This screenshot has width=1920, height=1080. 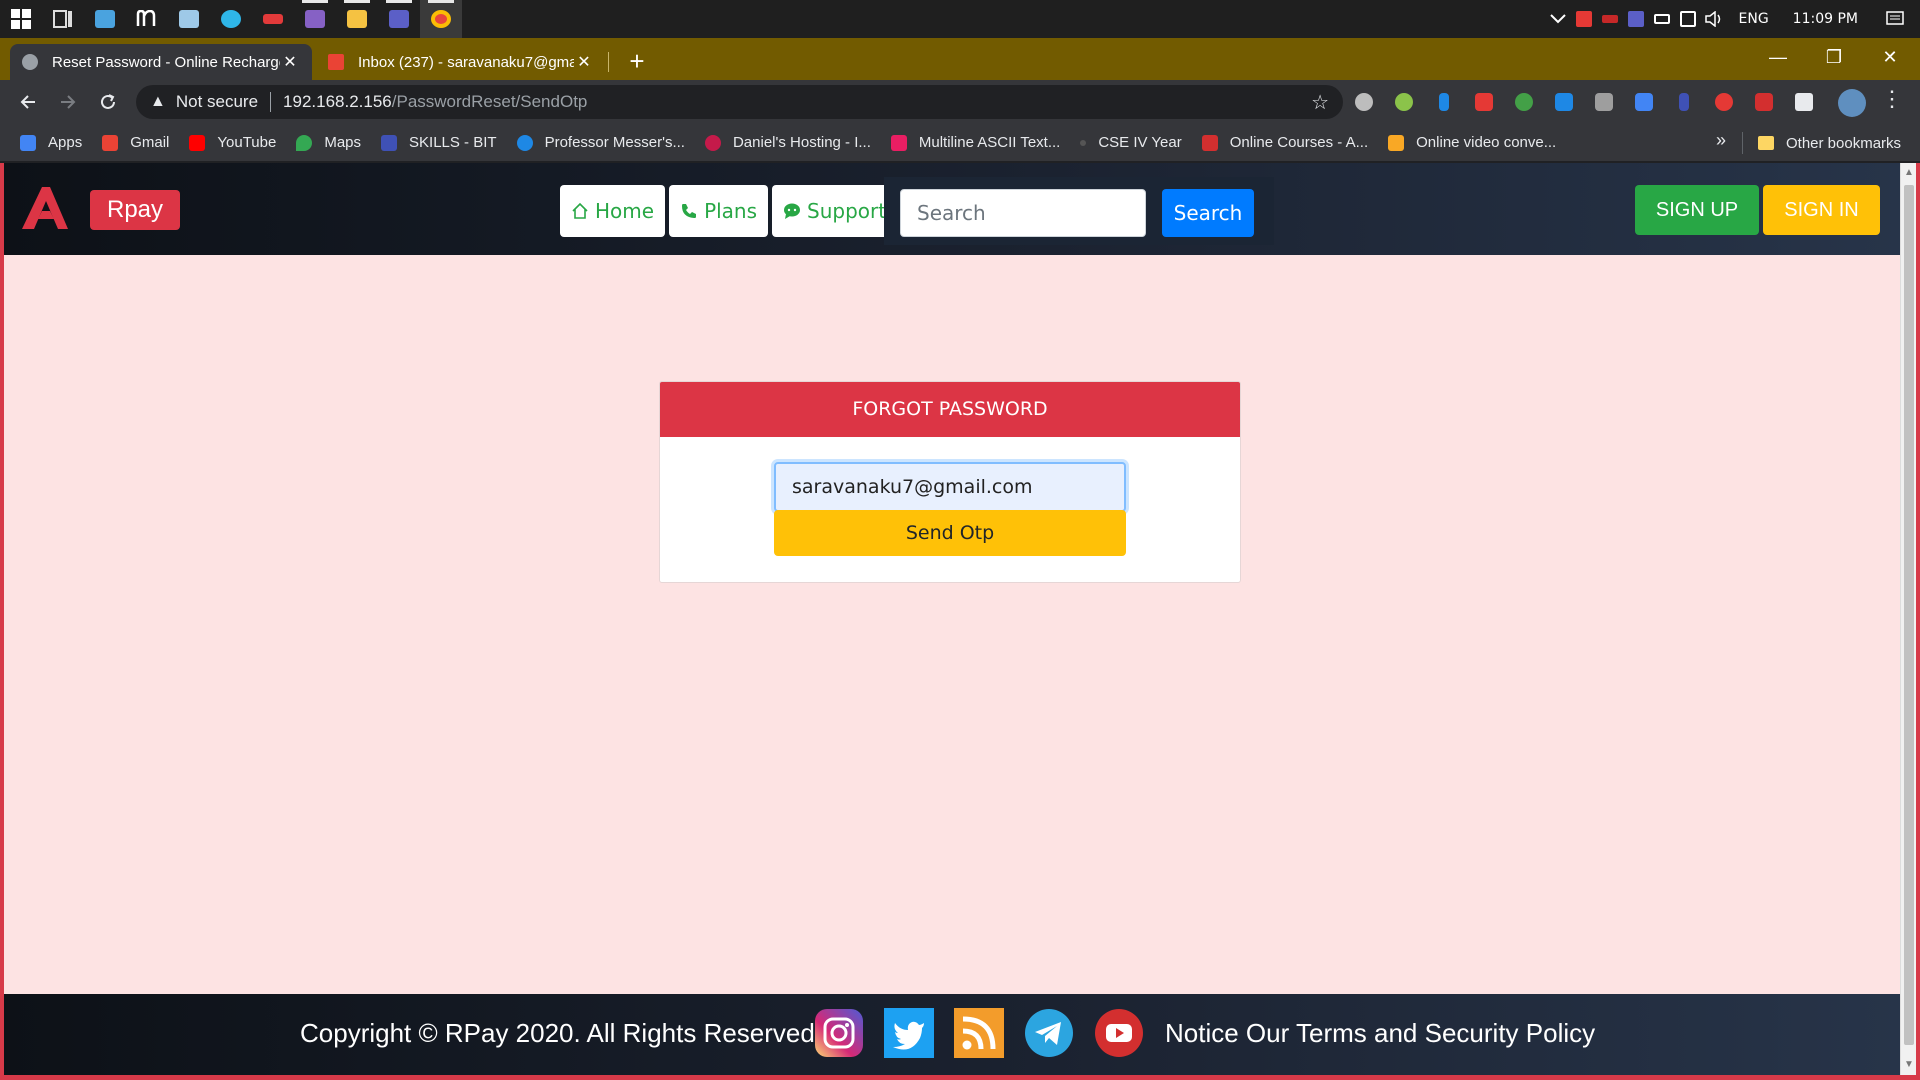 What do you see at coordinates (950, 533) in the screenshot?
I see `send-otp-button: Send Otp` at bounding box center [950, 533].